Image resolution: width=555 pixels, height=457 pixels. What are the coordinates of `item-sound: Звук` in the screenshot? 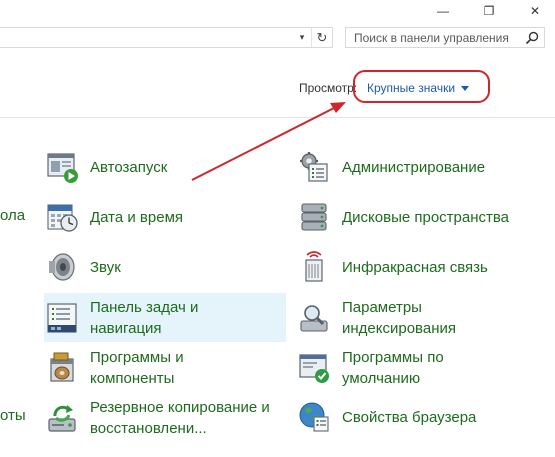 It's located at (164, 267).